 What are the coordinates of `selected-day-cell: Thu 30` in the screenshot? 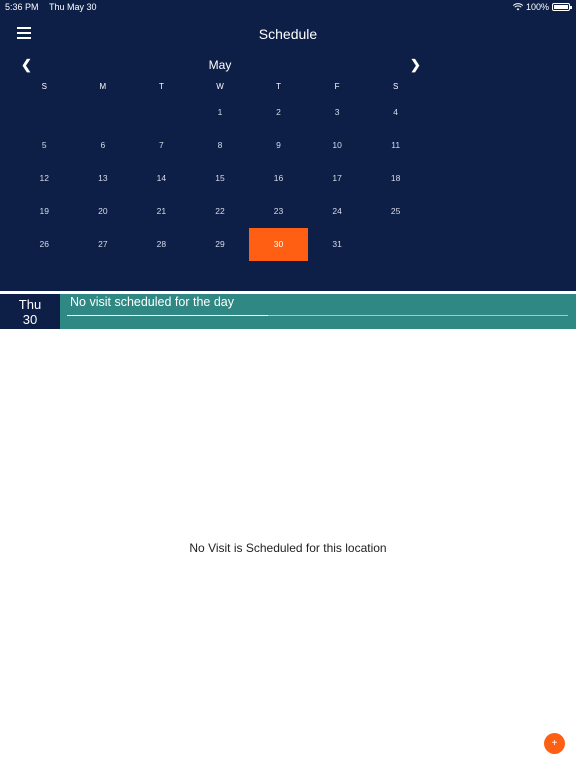 It's located at (30, 311).